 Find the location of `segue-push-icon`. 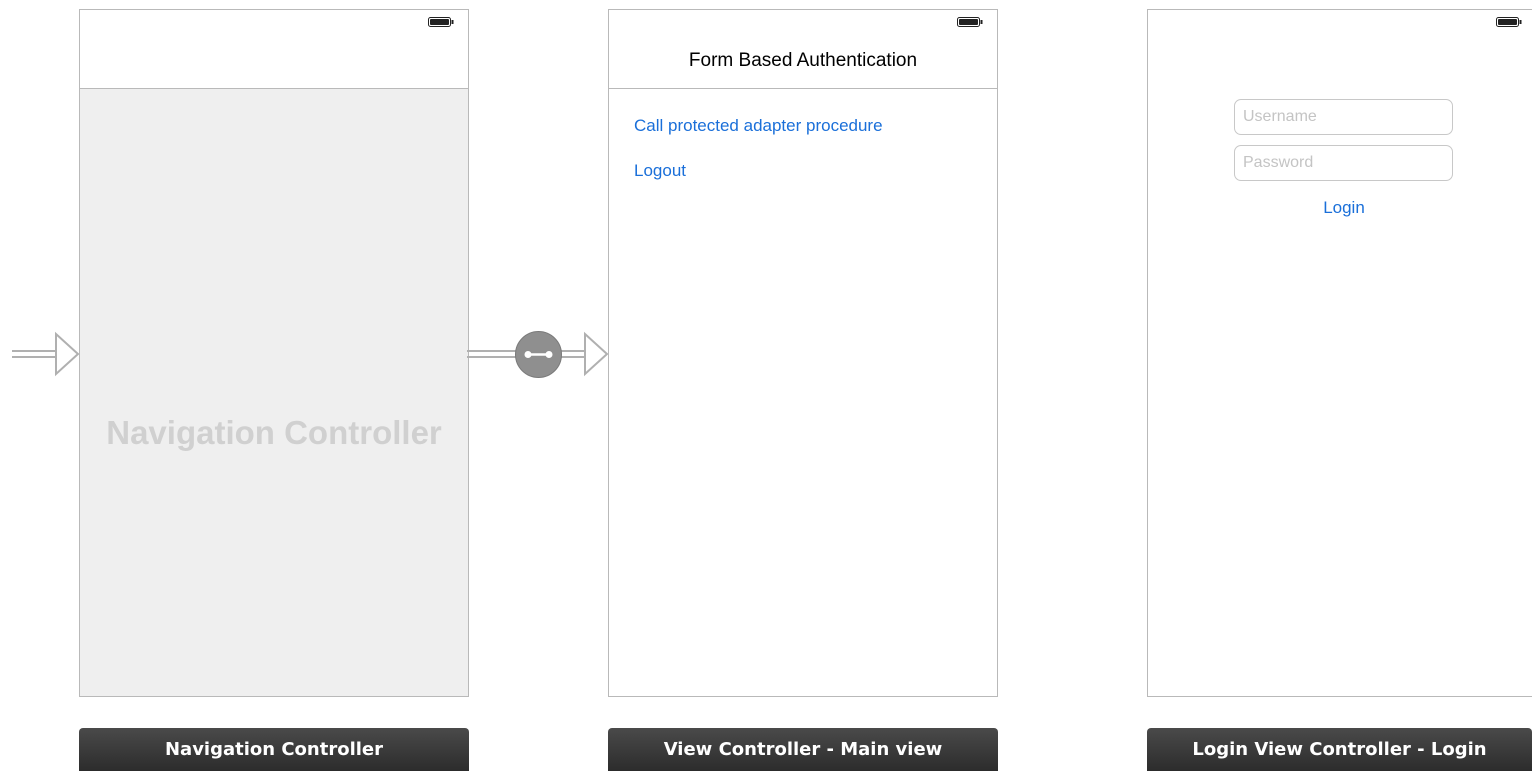

segue-push-icon is located at coordinates (538, 354).